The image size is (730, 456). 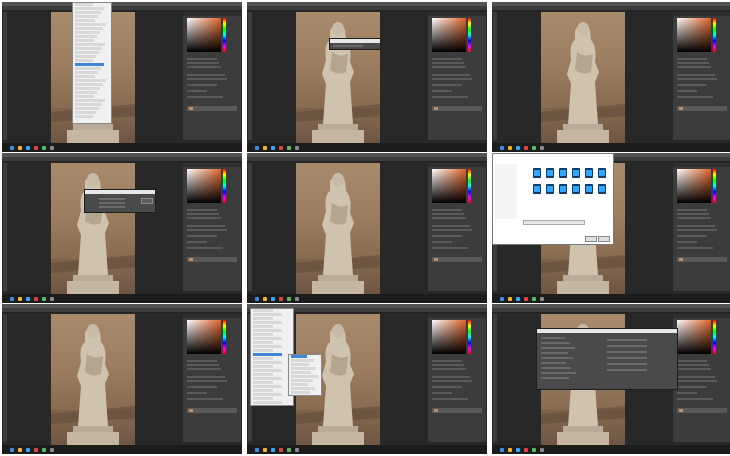 I want to click on submenu, so click(x=305, y=375).